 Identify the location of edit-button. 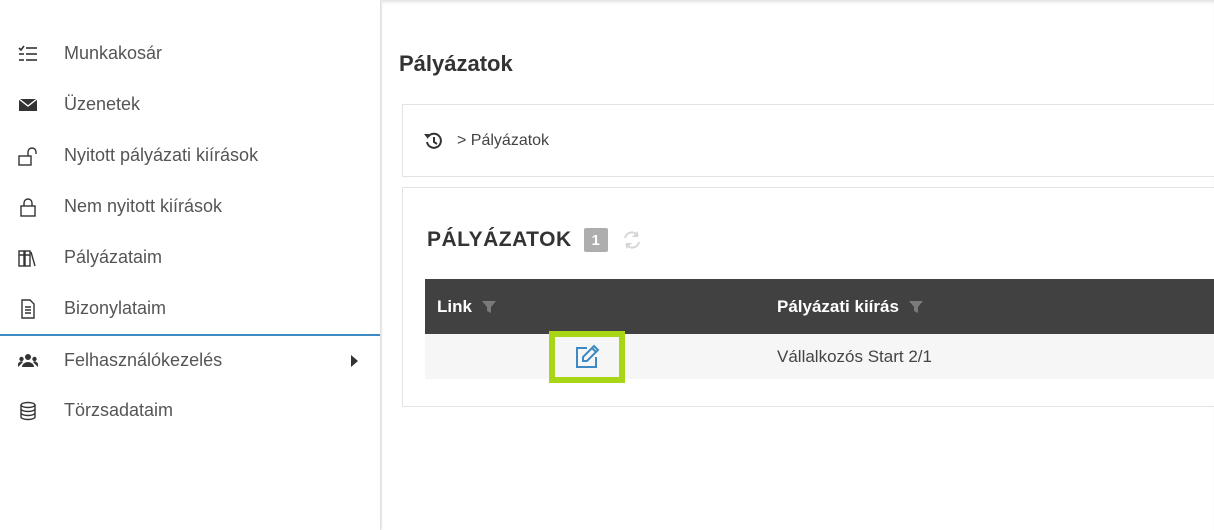
(587, 357).